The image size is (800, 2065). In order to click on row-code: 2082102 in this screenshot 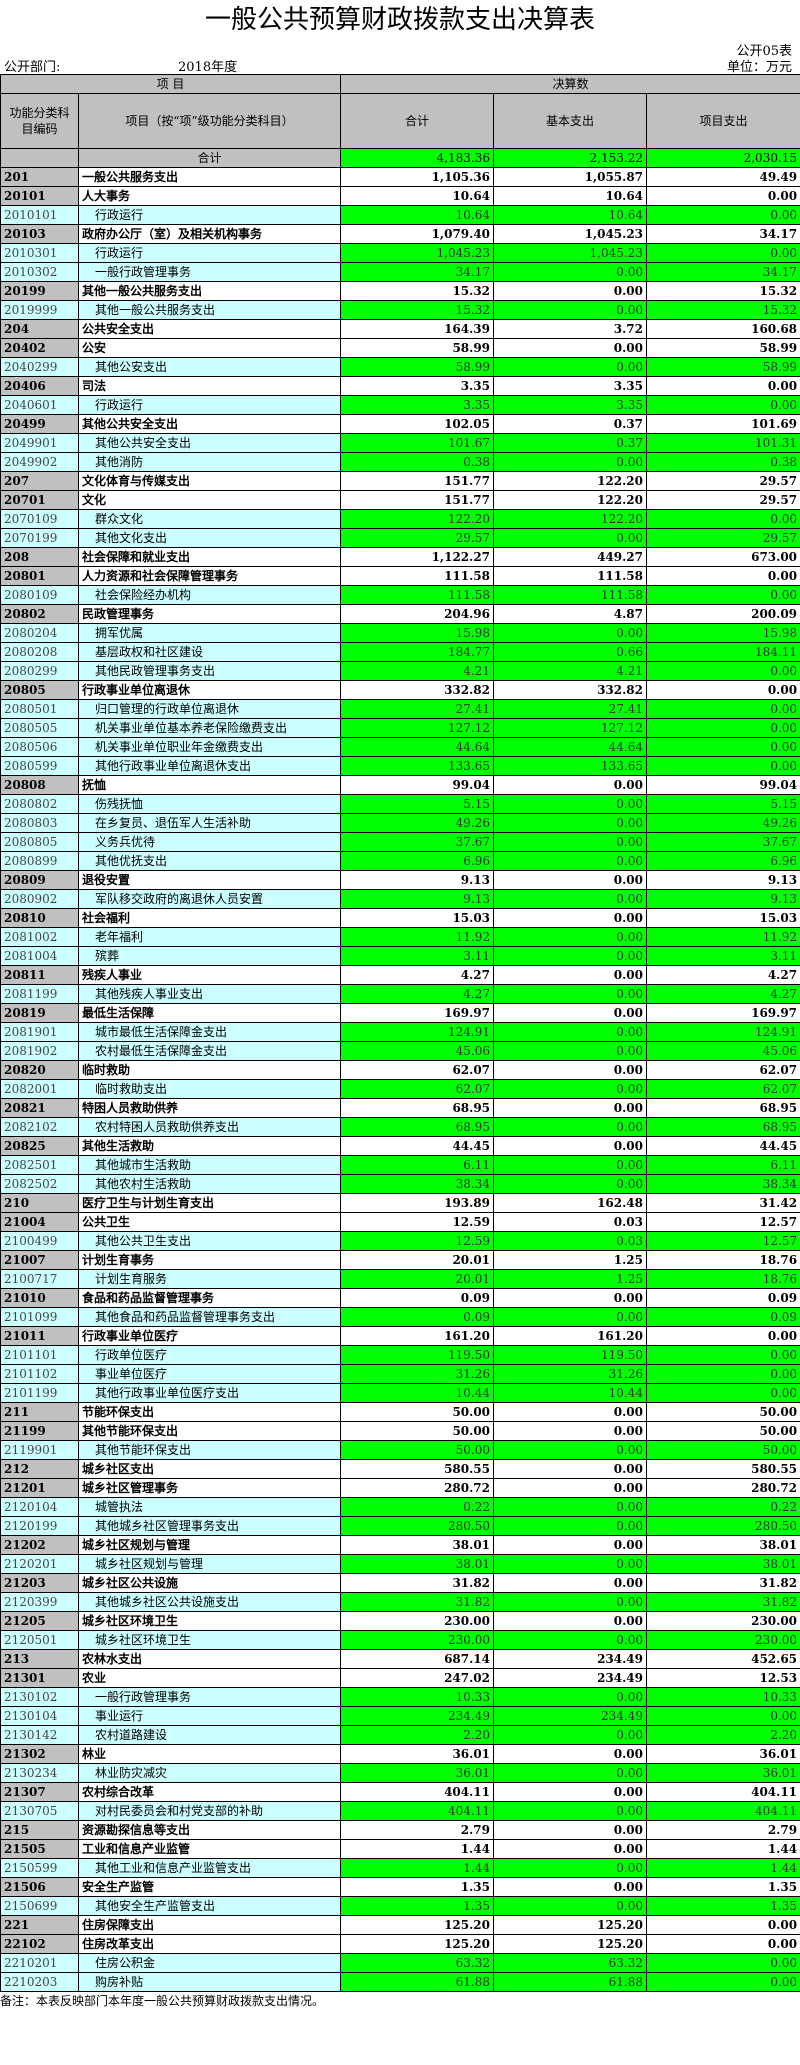, I will do `click(39, 1127)`.